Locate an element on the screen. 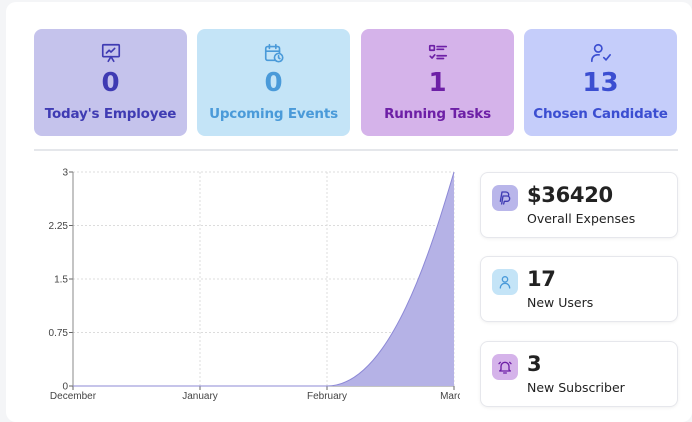 Image resolution: width=692 pixels, height=422 pixels. x-tick-label: February is located at coordinates (327, 396).